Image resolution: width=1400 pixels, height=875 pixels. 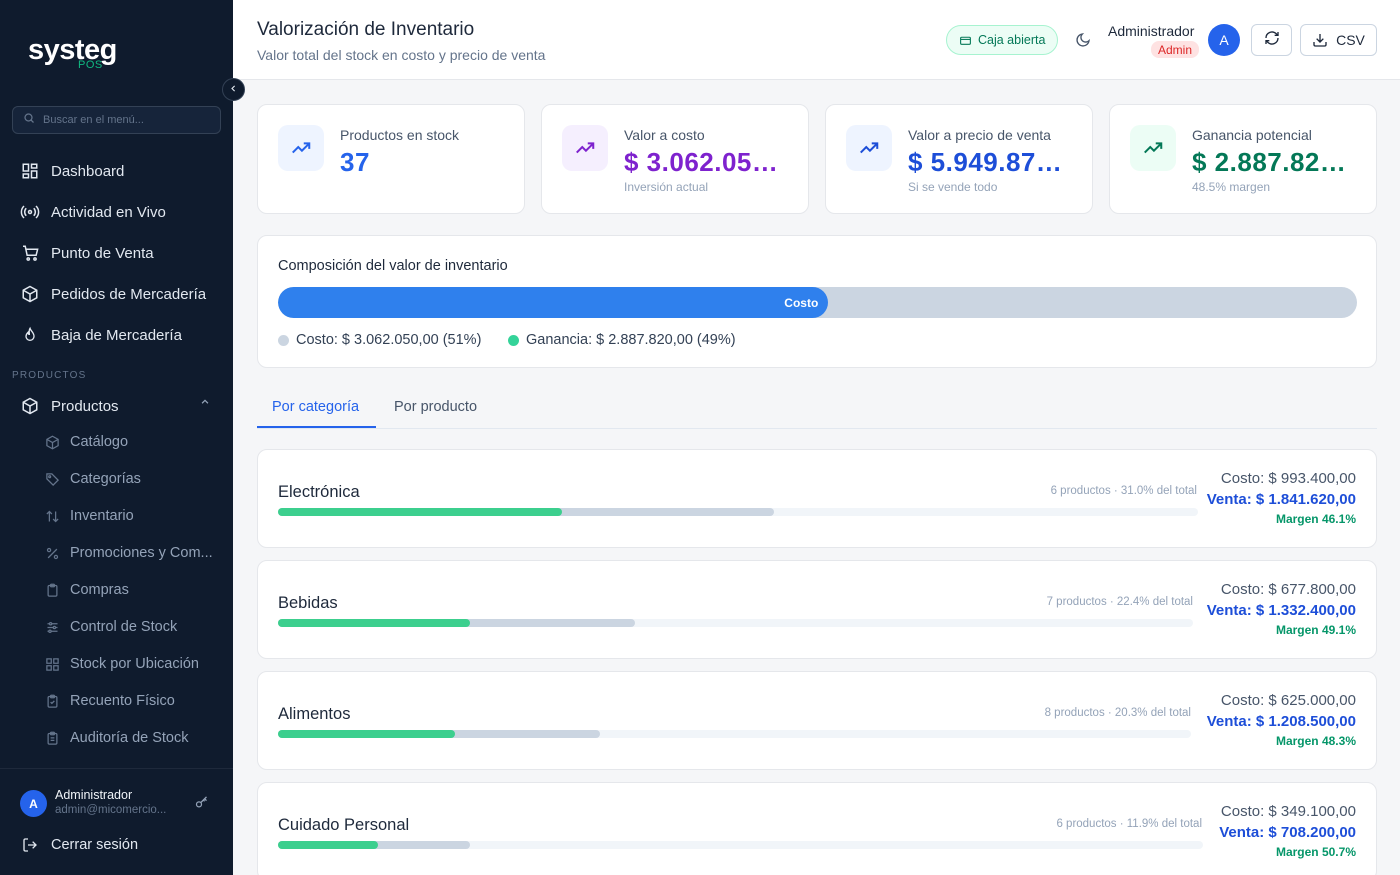 I want to click on box-icon, so click(x=52, y=442).